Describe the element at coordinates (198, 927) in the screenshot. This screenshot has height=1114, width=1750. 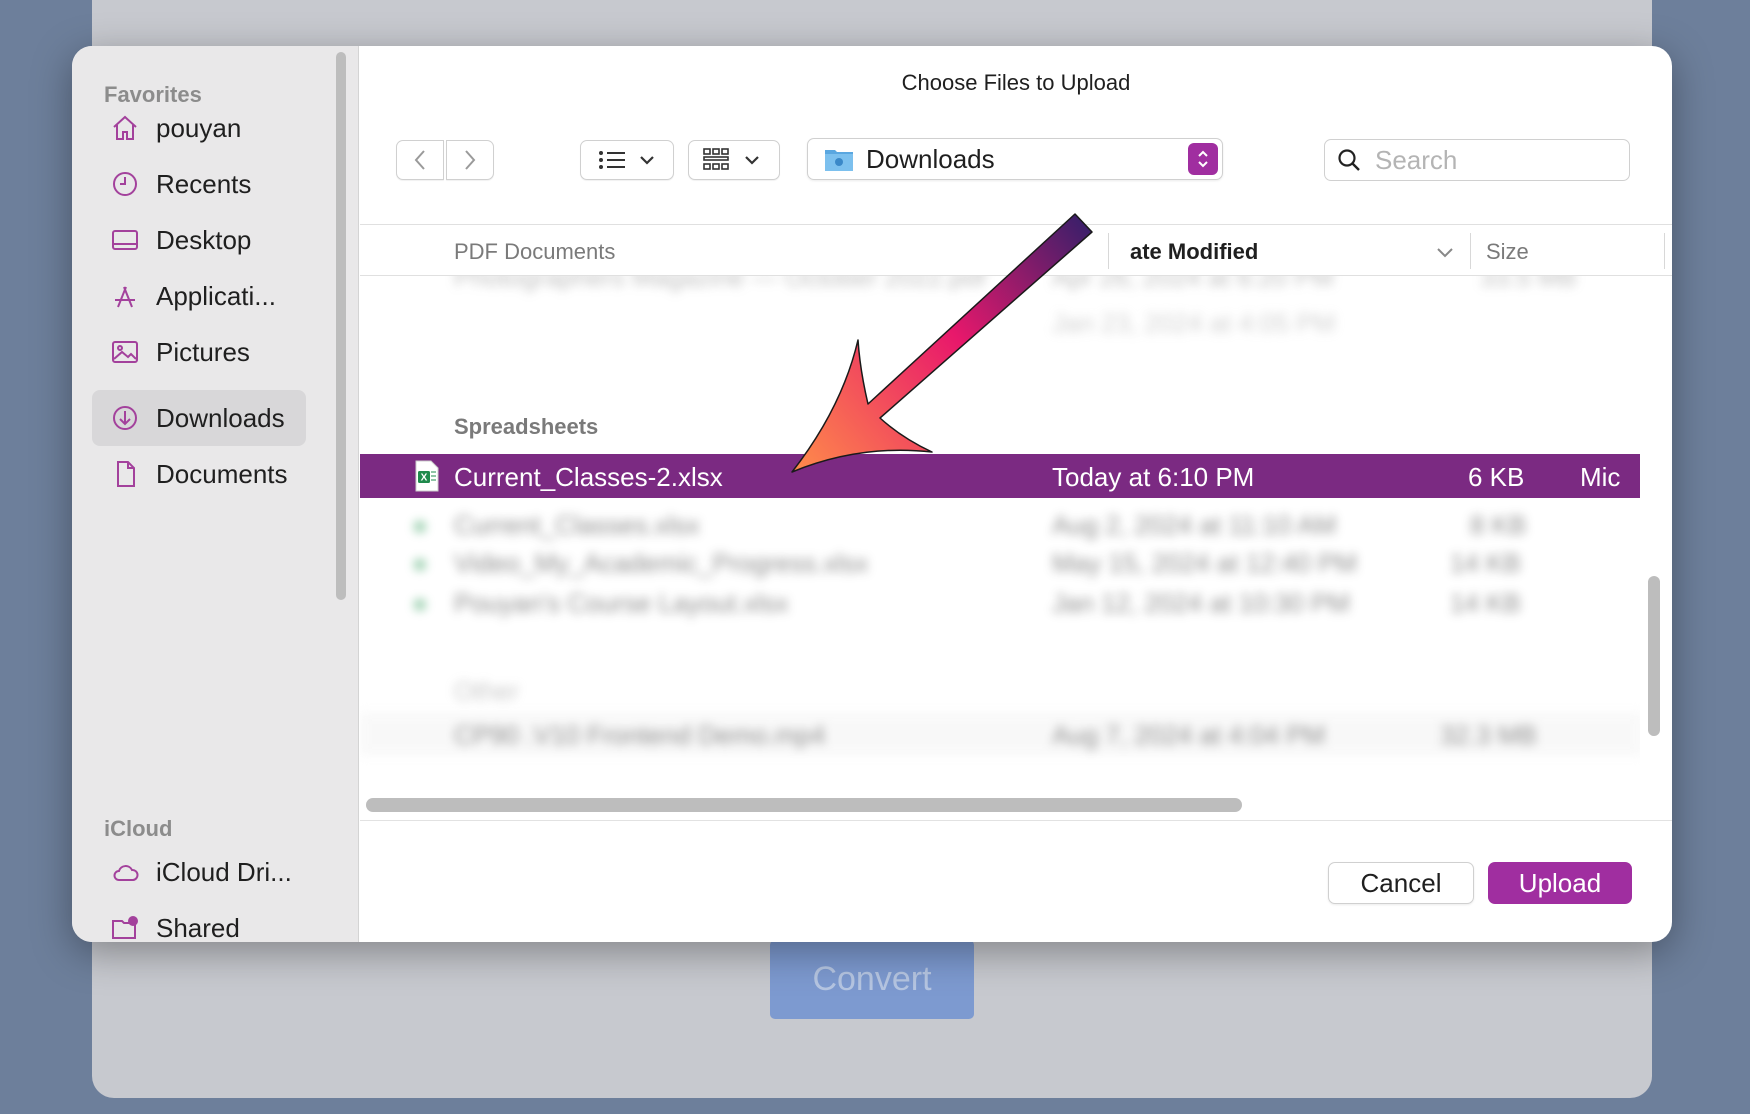
I see `sidebar-item-label: Shared` at that location.